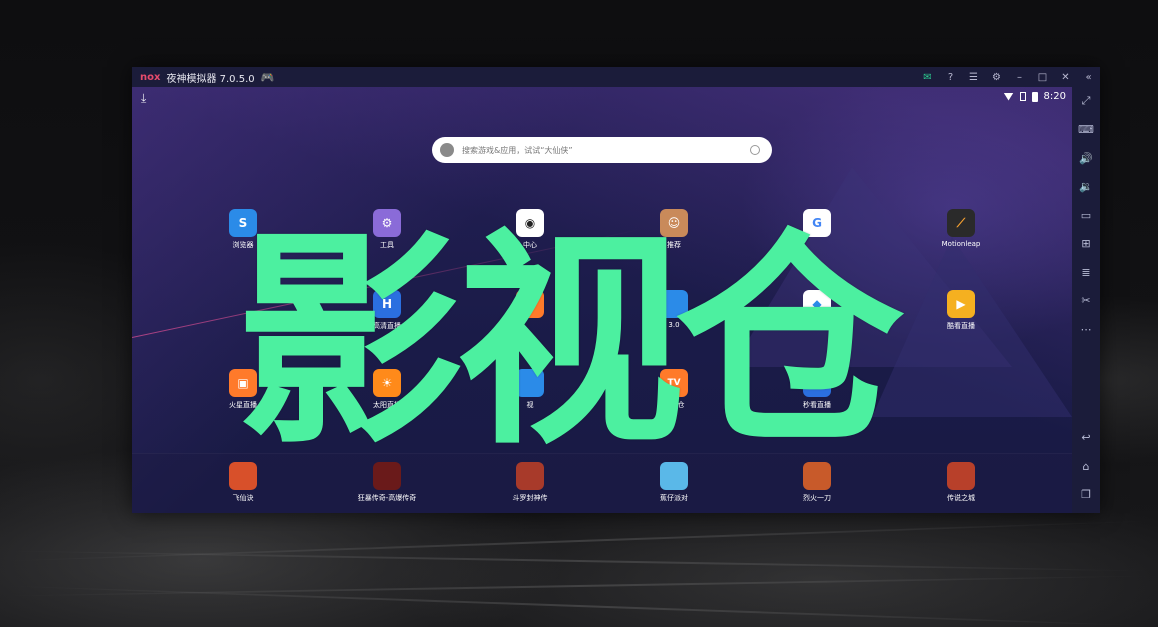 The height and width of the screenshot is (627, 1158). What do you see at coordinates (961, 476) in the screenshot?
I see `game-icon` at bounding box center [961, 476].